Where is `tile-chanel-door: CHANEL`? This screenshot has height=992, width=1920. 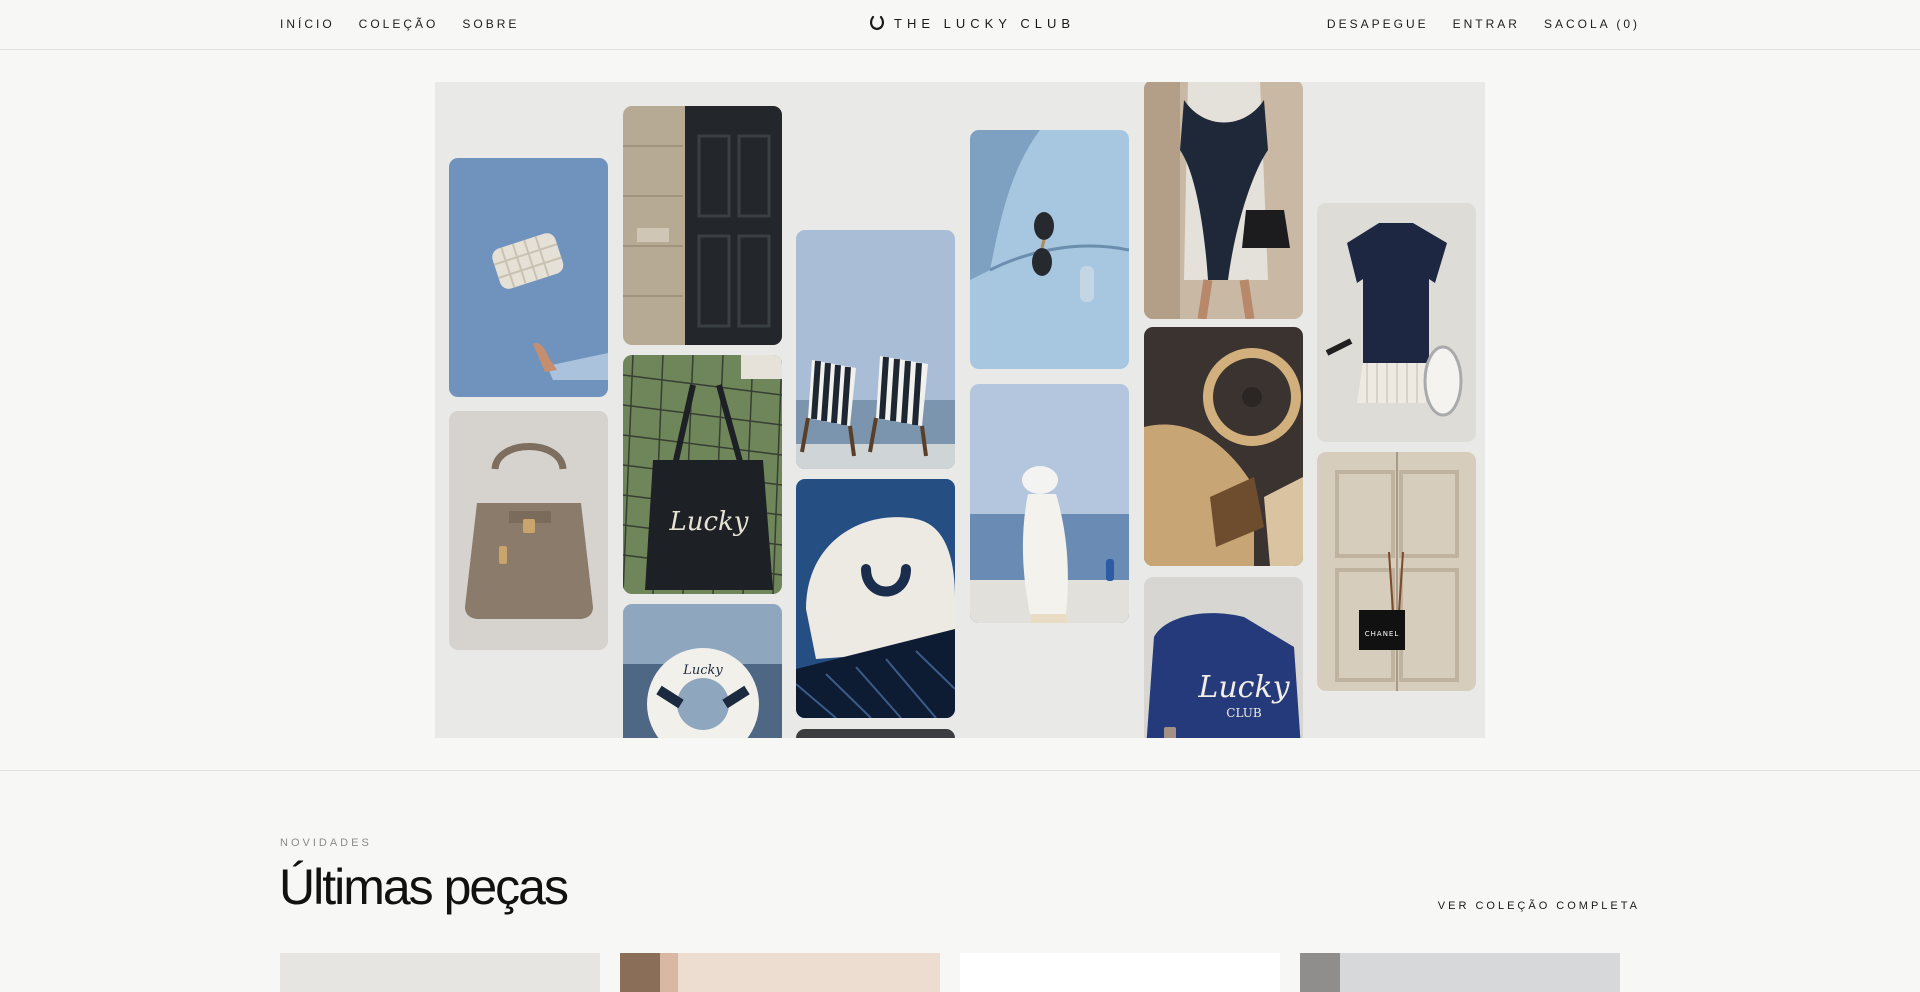 tile-chanel-door: CHANEL is located at coordinates (1396, 571).